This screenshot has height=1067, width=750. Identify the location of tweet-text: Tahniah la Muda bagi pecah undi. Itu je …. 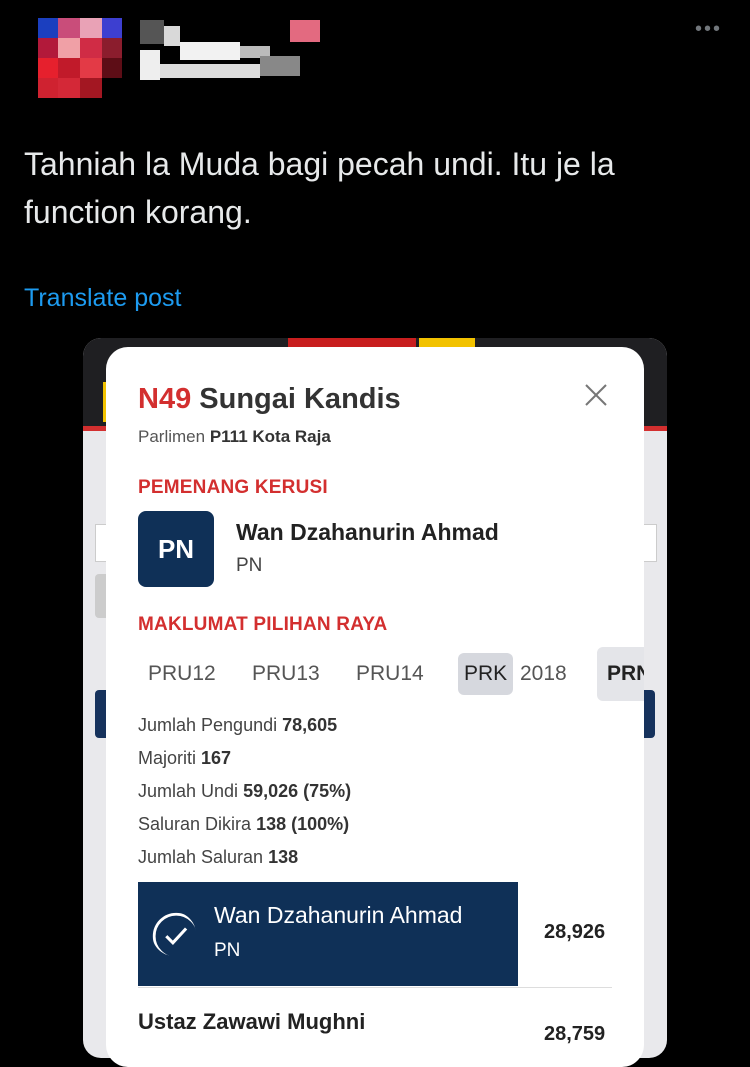
(319, 188).